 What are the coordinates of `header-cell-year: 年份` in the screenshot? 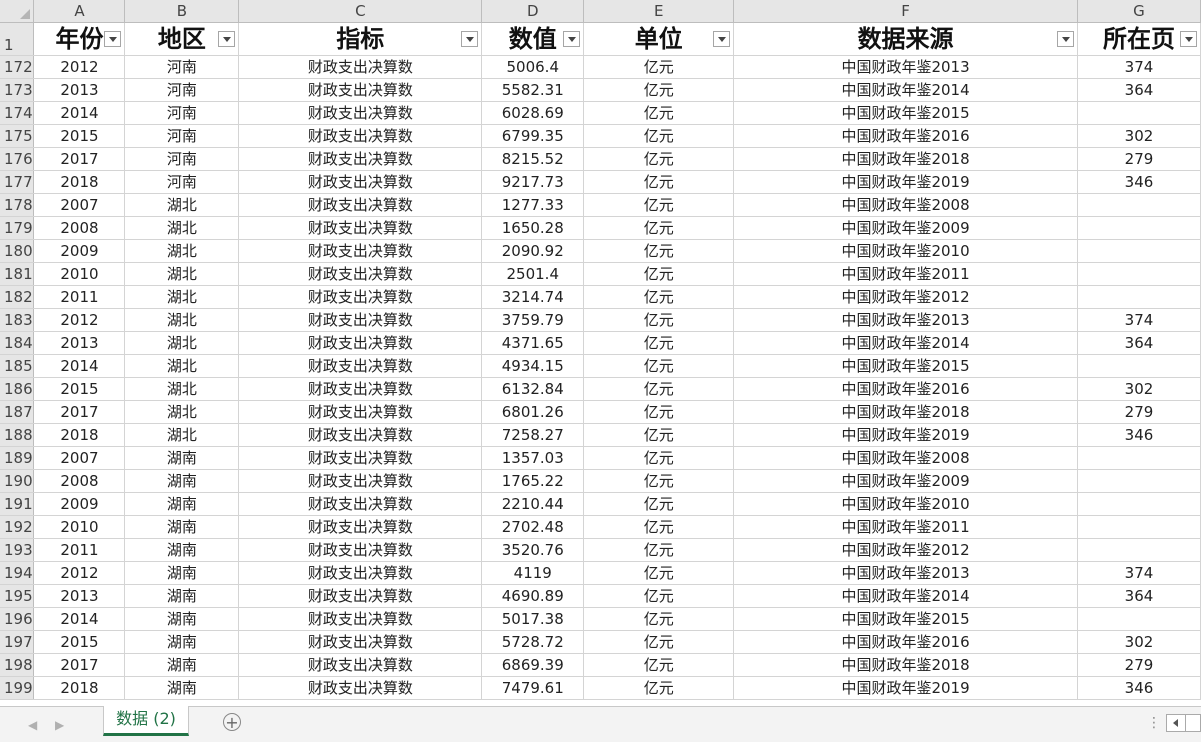 It's located at (79, 39).